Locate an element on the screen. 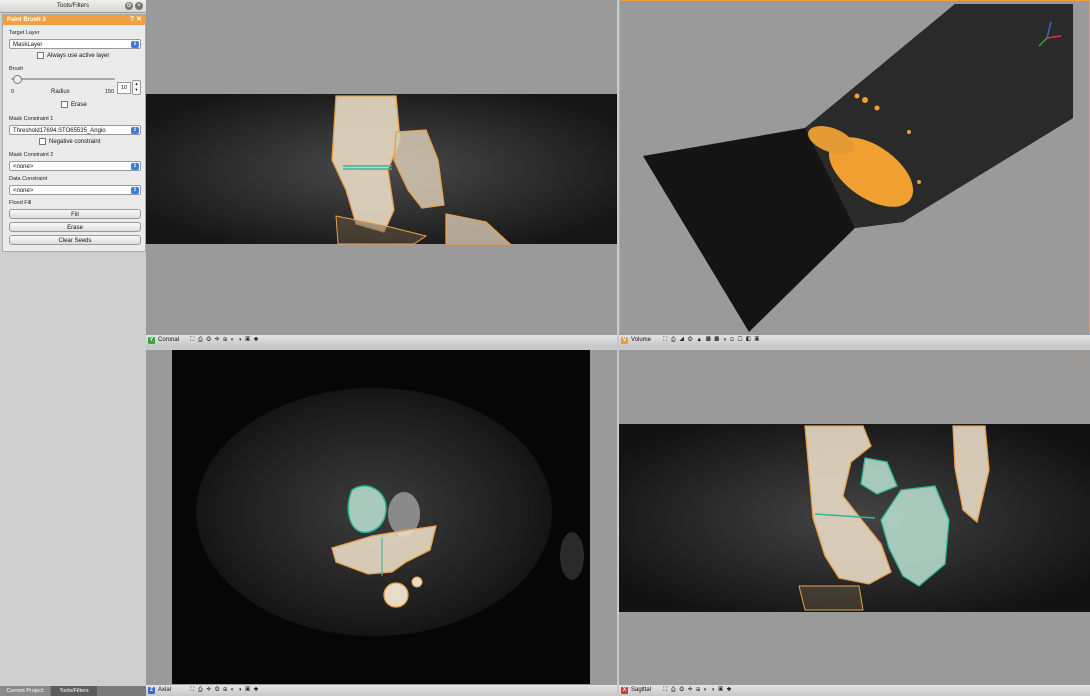 The width and height of the screenshot is (1090, 696). paint-brush-title: Paint Brush 3 is located at coordinates (26, 20).